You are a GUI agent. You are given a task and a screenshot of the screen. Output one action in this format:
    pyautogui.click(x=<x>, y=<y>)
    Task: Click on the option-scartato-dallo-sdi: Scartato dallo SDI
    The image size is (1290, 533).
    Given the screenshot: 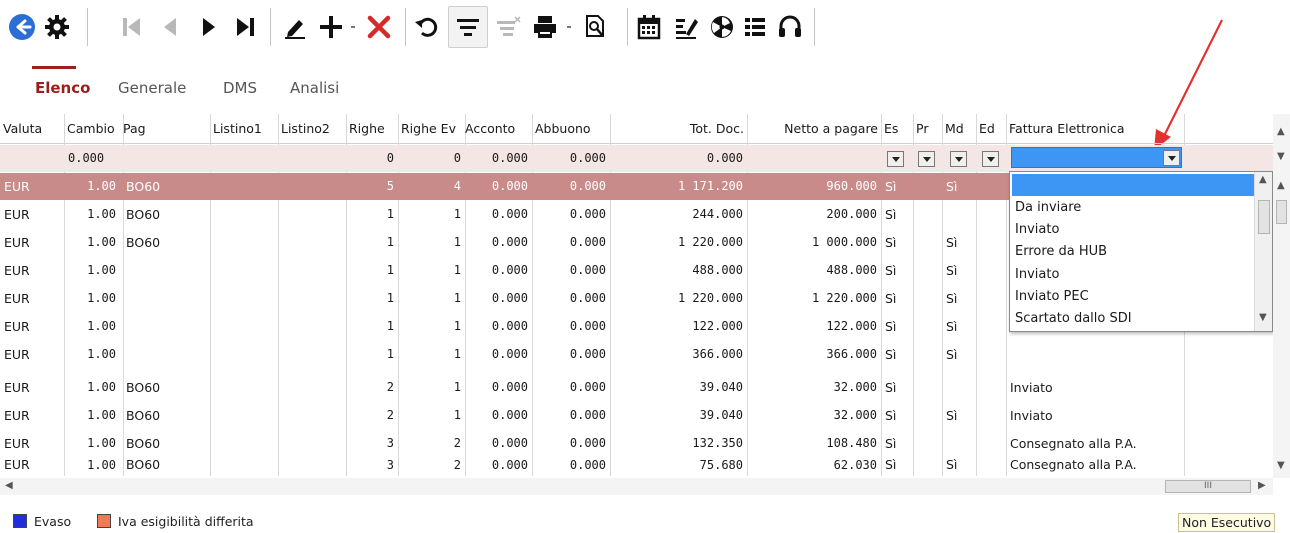 What is the action you would take?
    pyautogui.click(x=1073, y=318)
    